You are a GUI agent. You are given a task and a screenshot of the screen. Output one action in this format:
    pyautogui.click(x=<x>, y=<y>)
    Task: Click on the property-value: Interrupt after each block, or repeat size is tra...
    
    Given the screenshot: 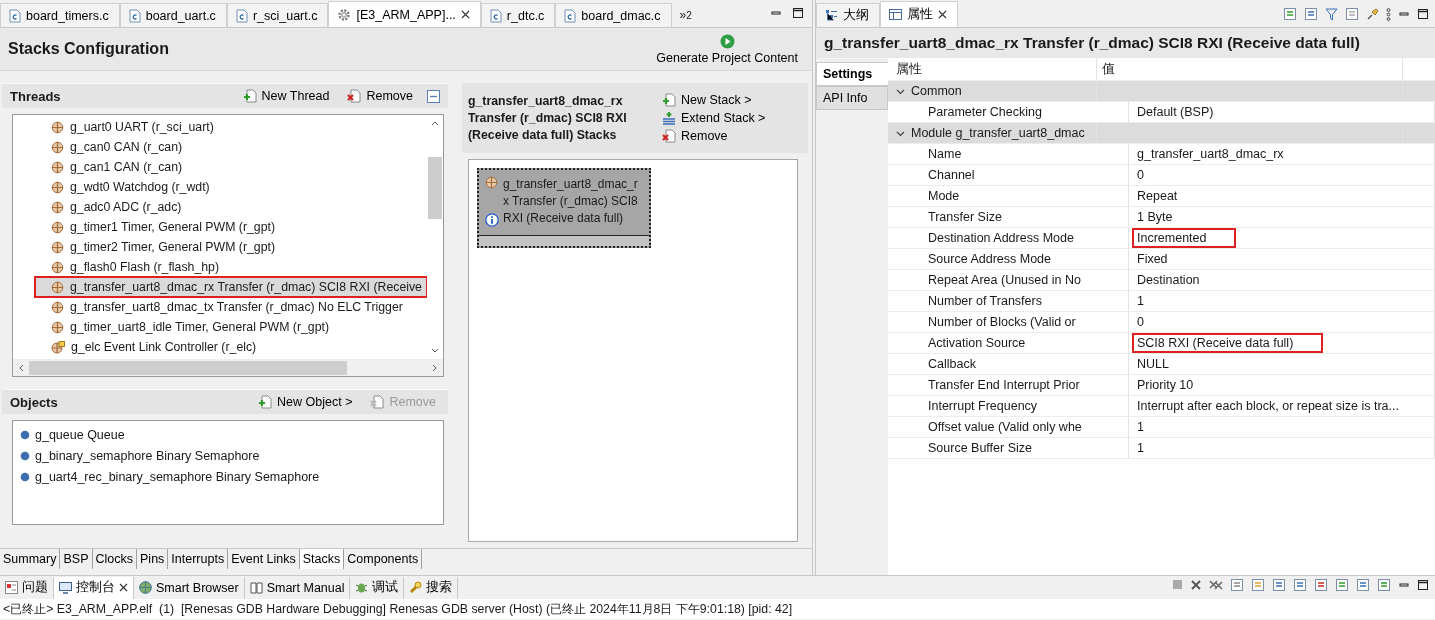 What is the action you would take?
    pyautogui.click(x=1268, y=406)
    